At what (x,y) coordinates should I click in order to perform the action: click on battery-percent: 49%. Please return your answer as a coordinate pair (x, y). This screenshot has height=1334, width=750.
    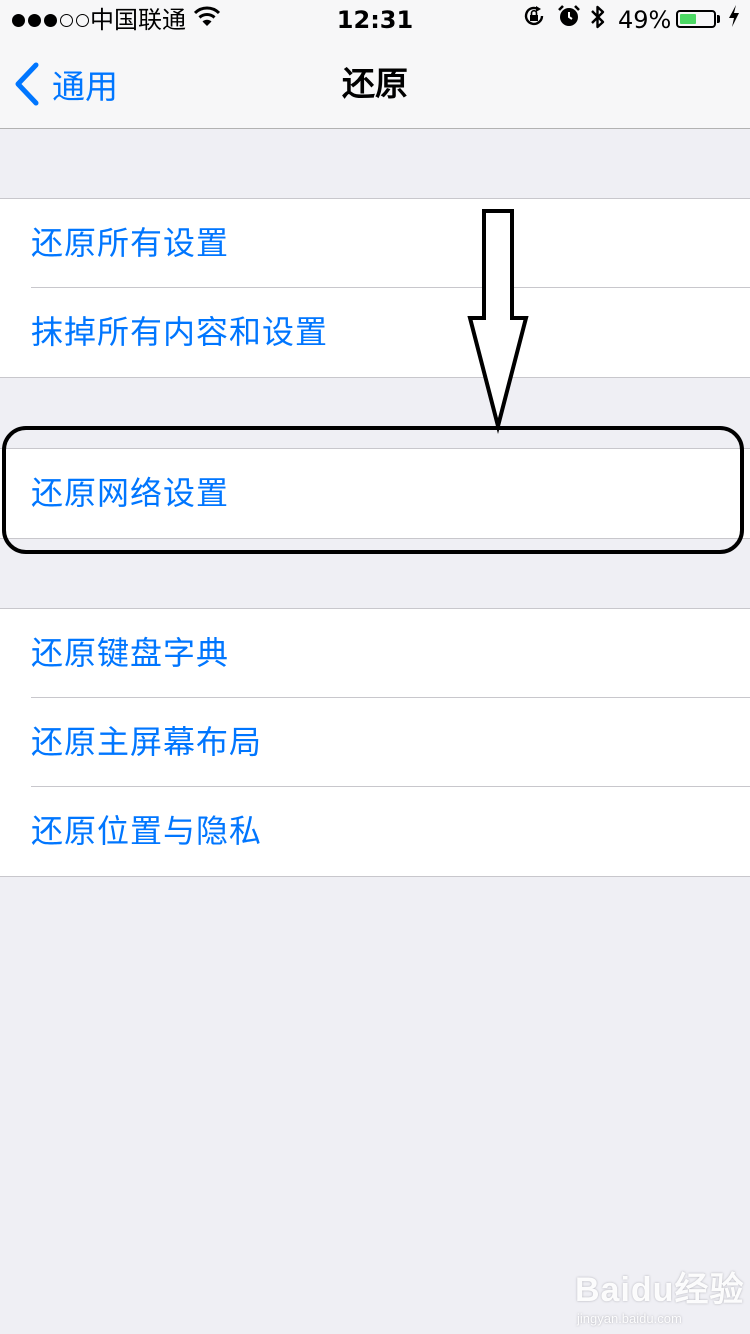
    Looking at the image, I should click on (645, 20).